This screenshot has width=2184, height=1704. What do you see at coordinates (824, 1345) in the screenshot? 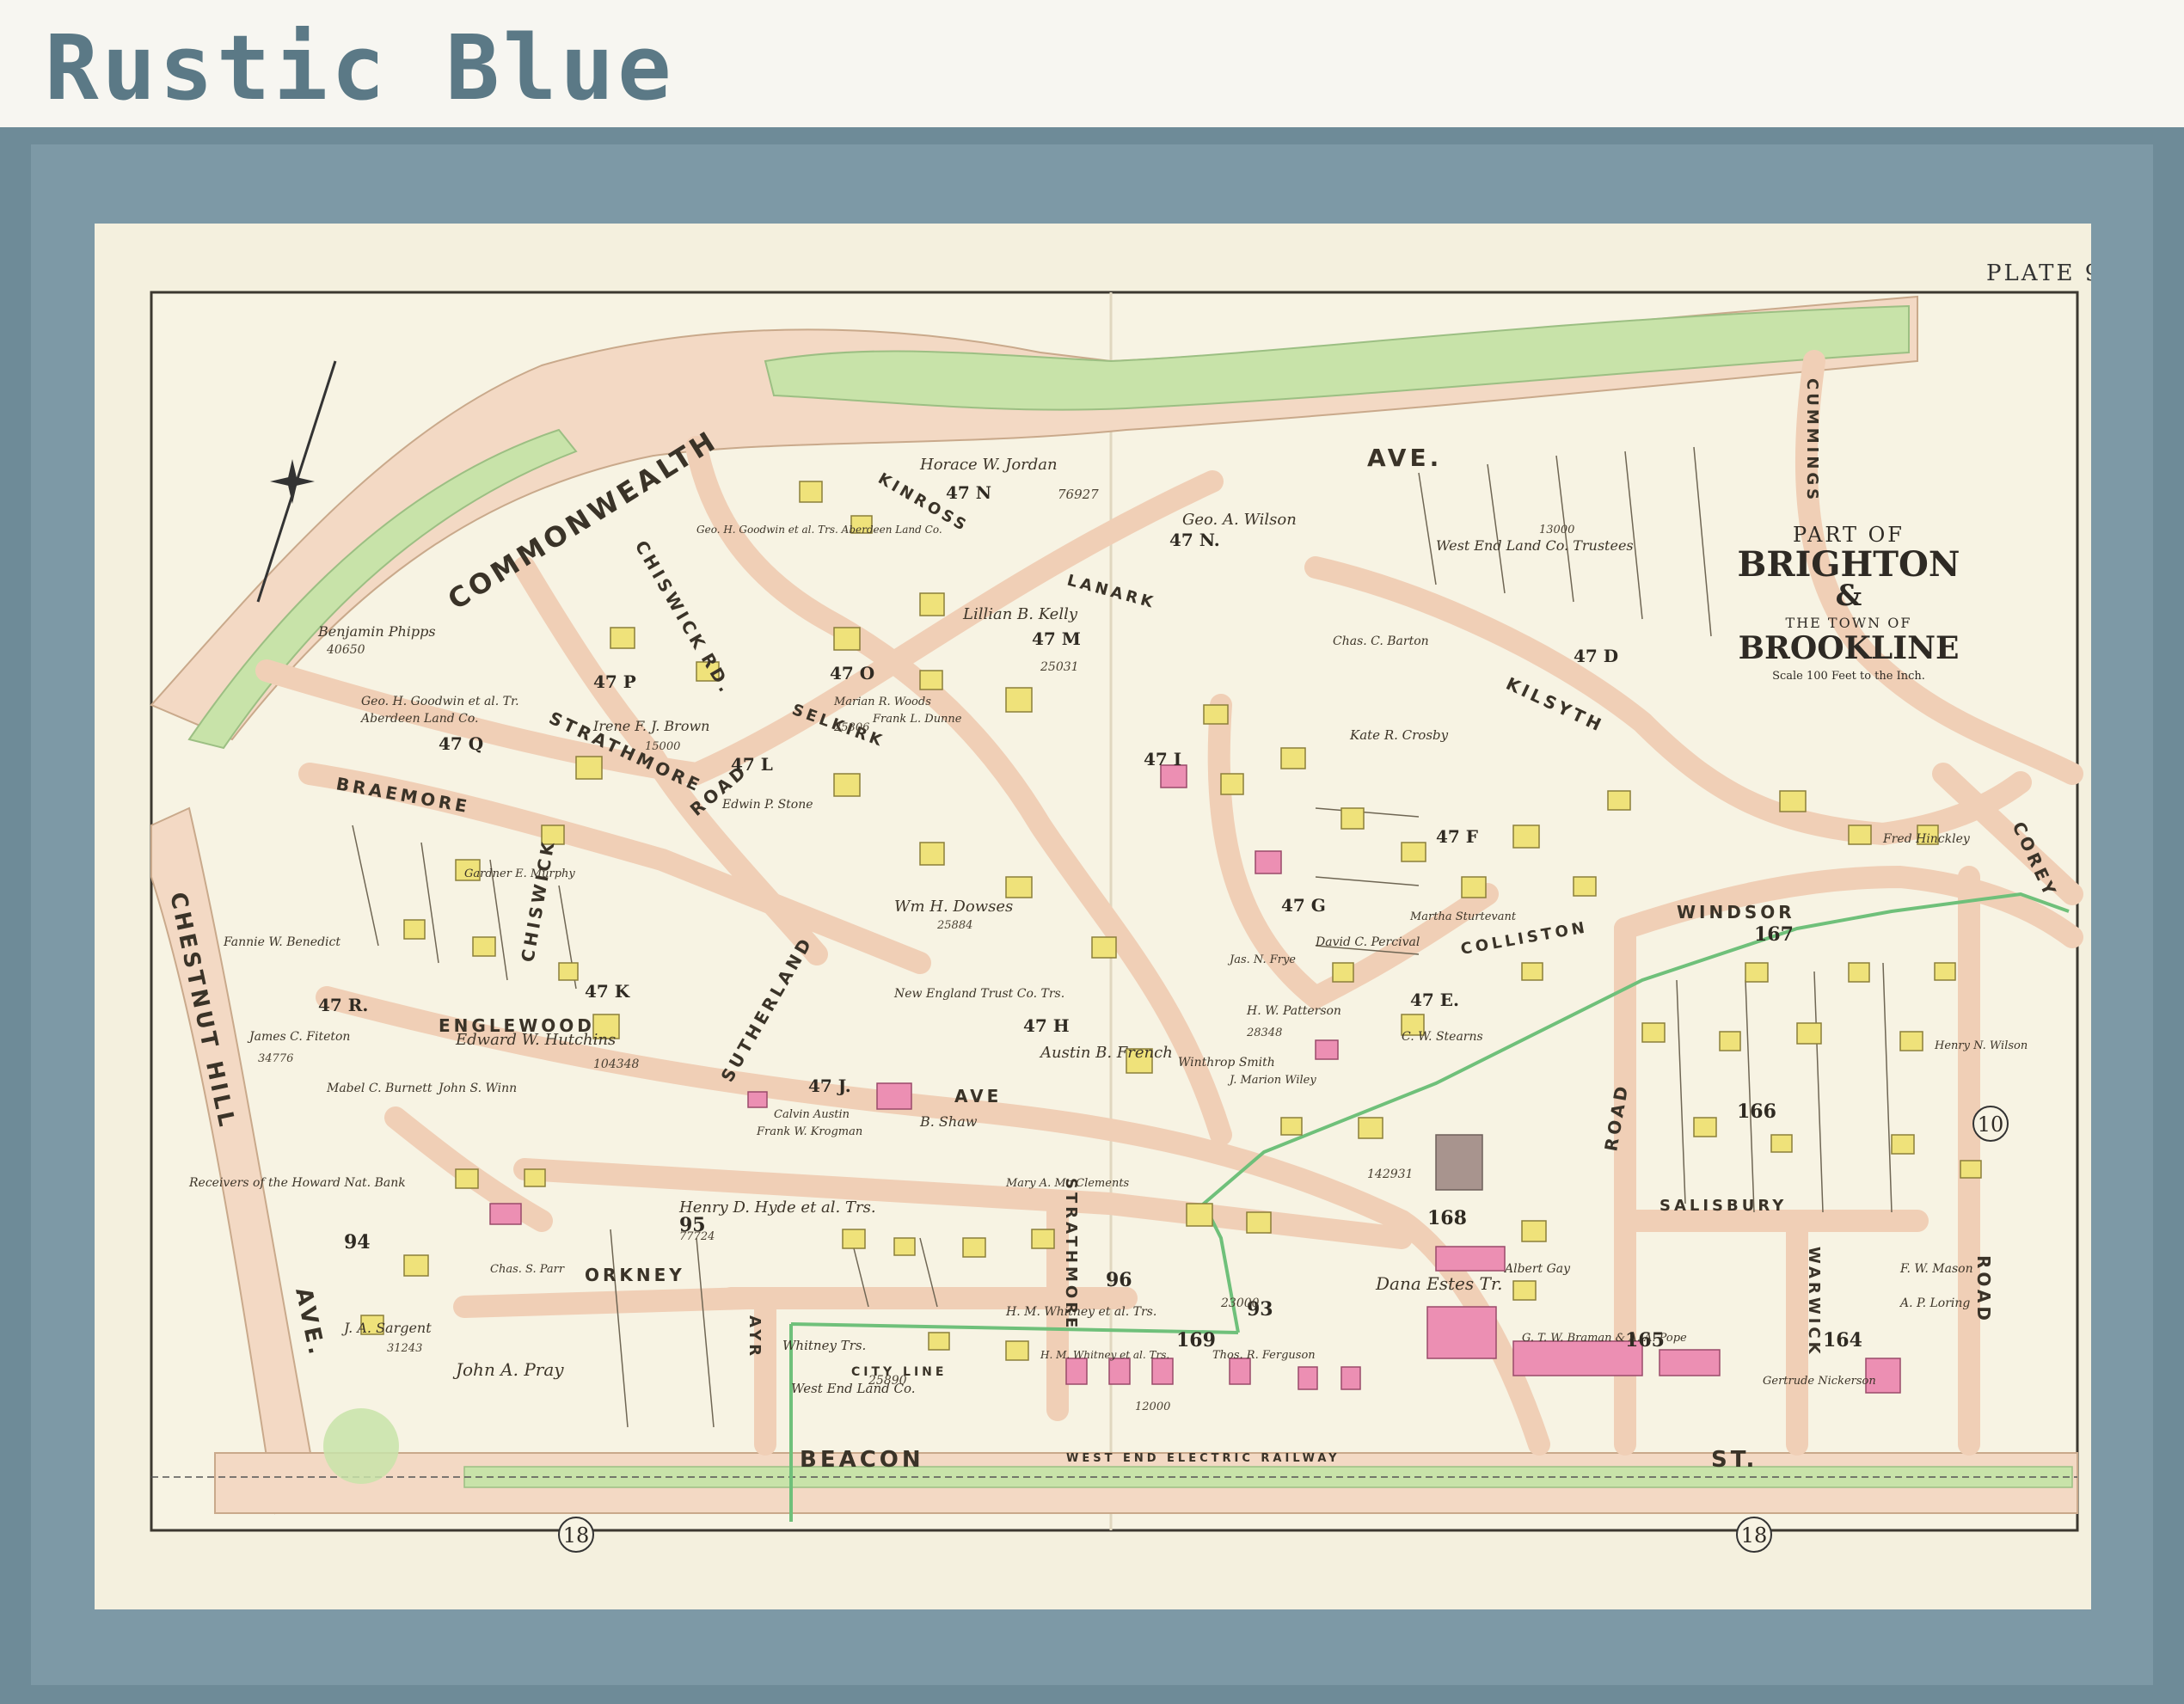
I see `owner-label: Whitney Trs.` at bounding box center [824, 1345].